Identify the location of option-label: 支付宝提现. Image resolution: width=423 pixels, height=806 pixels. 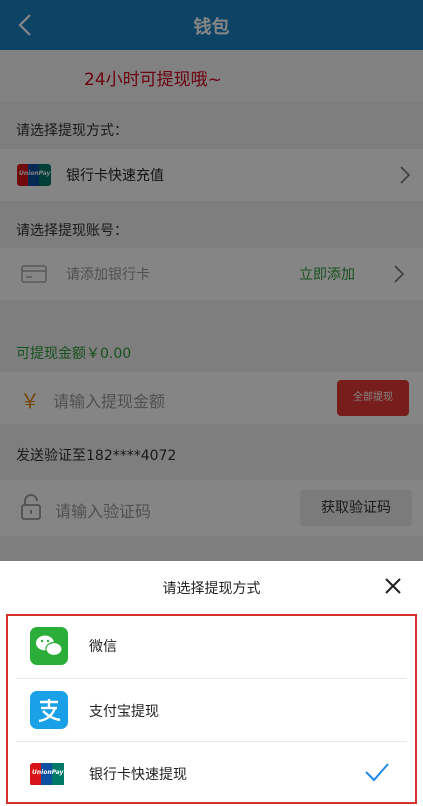
(124, 712).